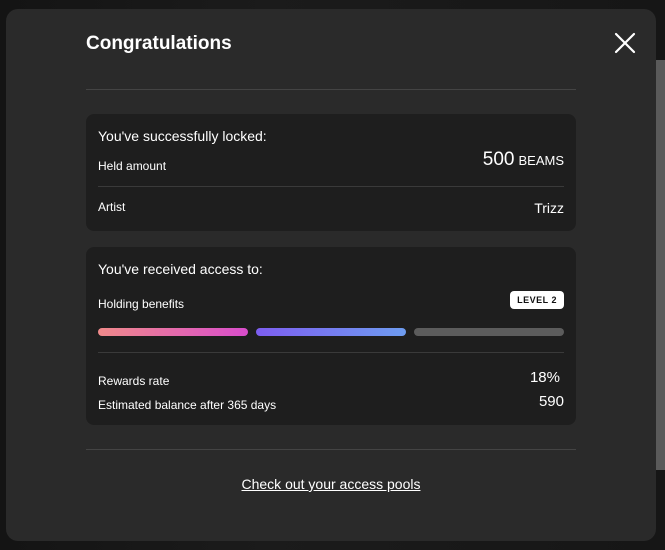  What do you see at coordinates (541, 160) in the screenshot?
I see `held-amount-unit: BEAMS` at bounding box center [541, 160].